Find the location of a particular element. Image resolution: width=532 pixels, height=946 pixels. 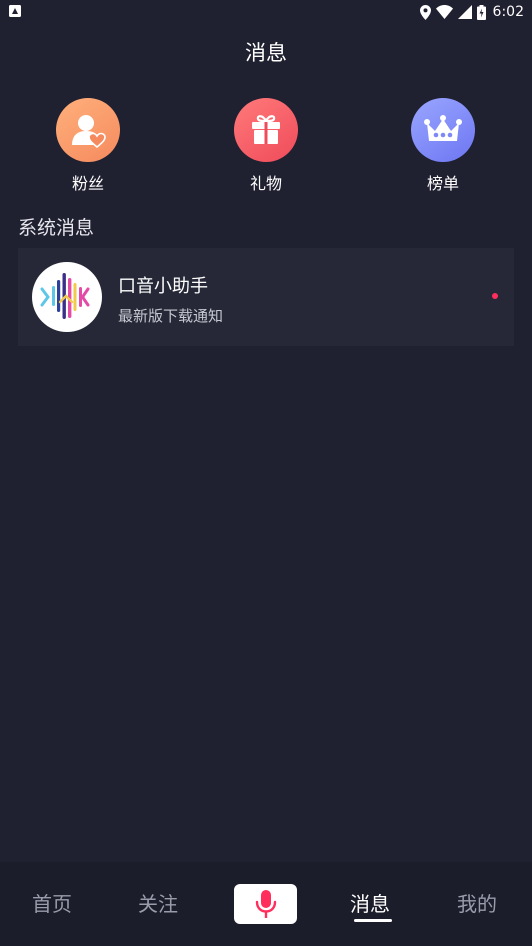

microphone-icon is located at coordinates (265, 904).